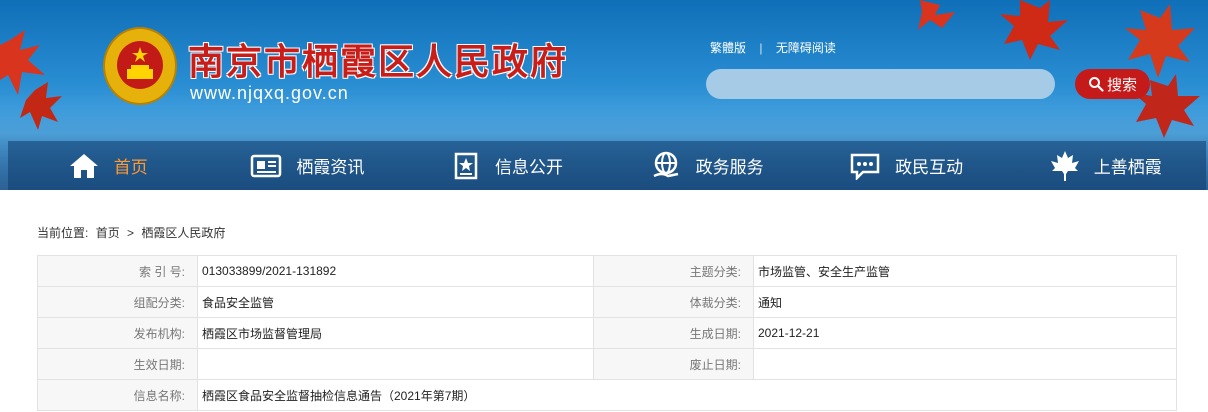 This screenshot has height=412, width=1208. I want to click on breadcrumb-prefix: 当前位置:, so click(63, 233).